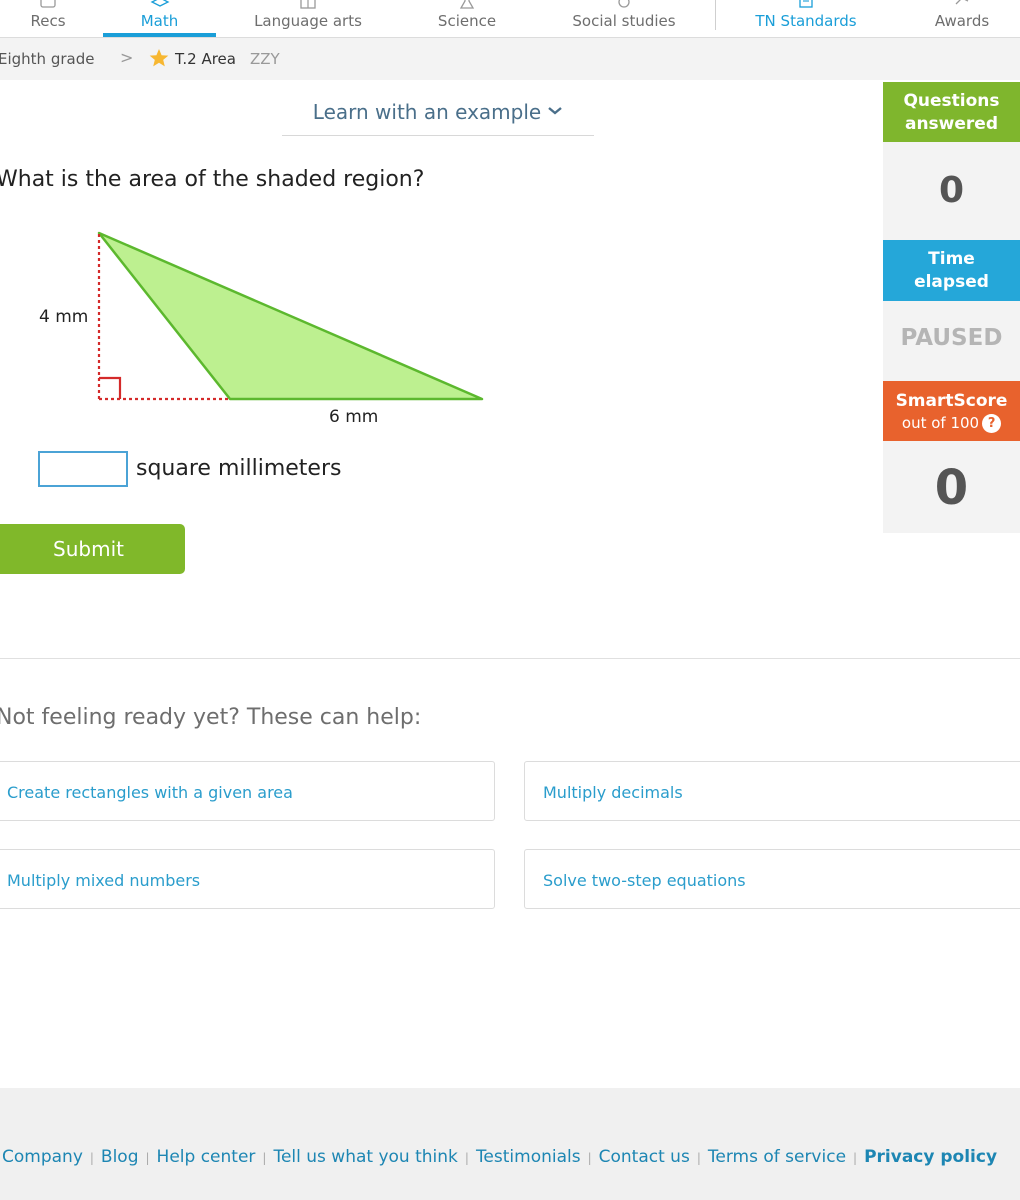  What do you see at coordinates (951, 101) in the screenshot?
I see `questions-label-line1: Questions` at bounding box center [951, 101].